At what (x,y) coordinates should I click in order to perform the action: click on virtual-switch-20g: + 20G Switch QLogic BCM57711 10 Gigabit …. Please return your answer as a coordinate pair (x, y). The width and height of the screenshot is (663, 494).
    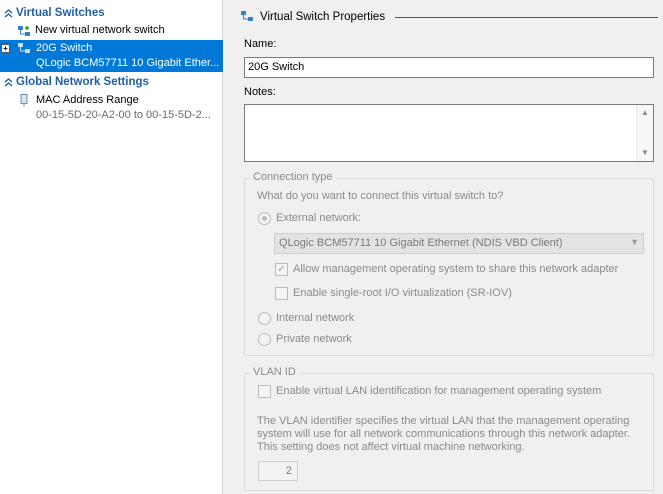
    Looking at the image, I should click on (111, 56).